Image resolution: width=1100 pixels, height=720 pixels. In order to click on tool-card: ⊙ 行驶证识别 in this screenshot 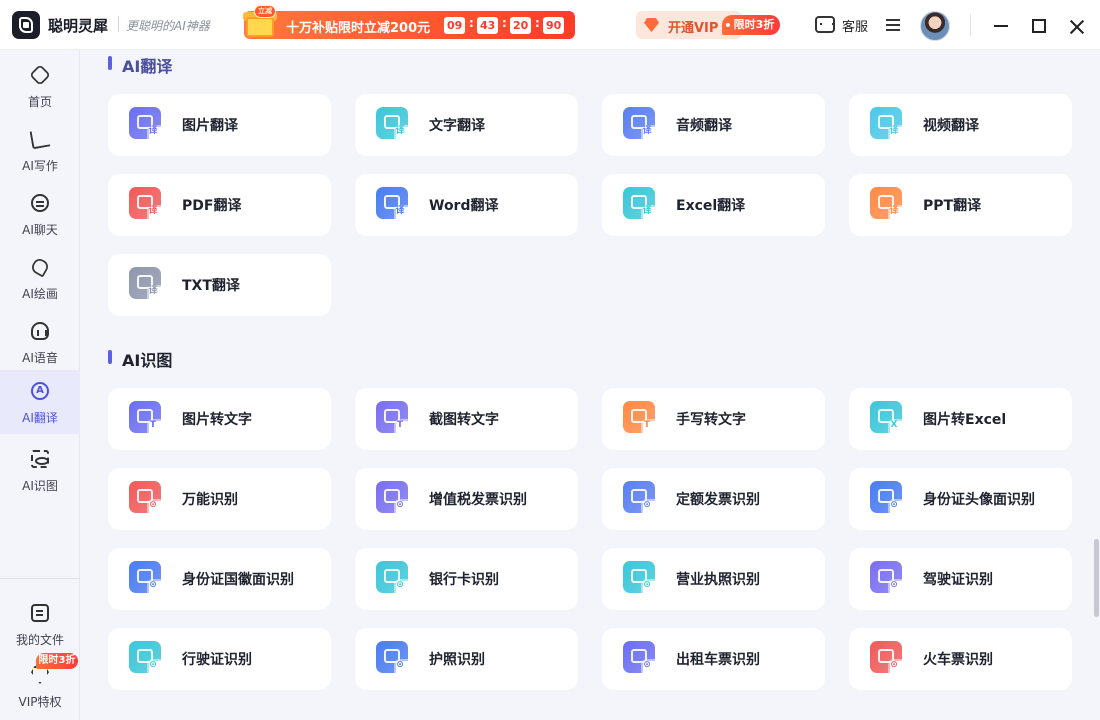, I will do `click(219, 659)`.